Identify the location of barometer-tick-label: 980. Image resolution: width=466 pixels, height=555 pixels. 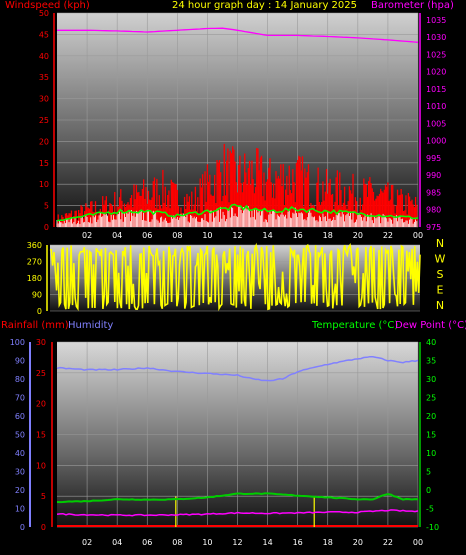
(433, 210).